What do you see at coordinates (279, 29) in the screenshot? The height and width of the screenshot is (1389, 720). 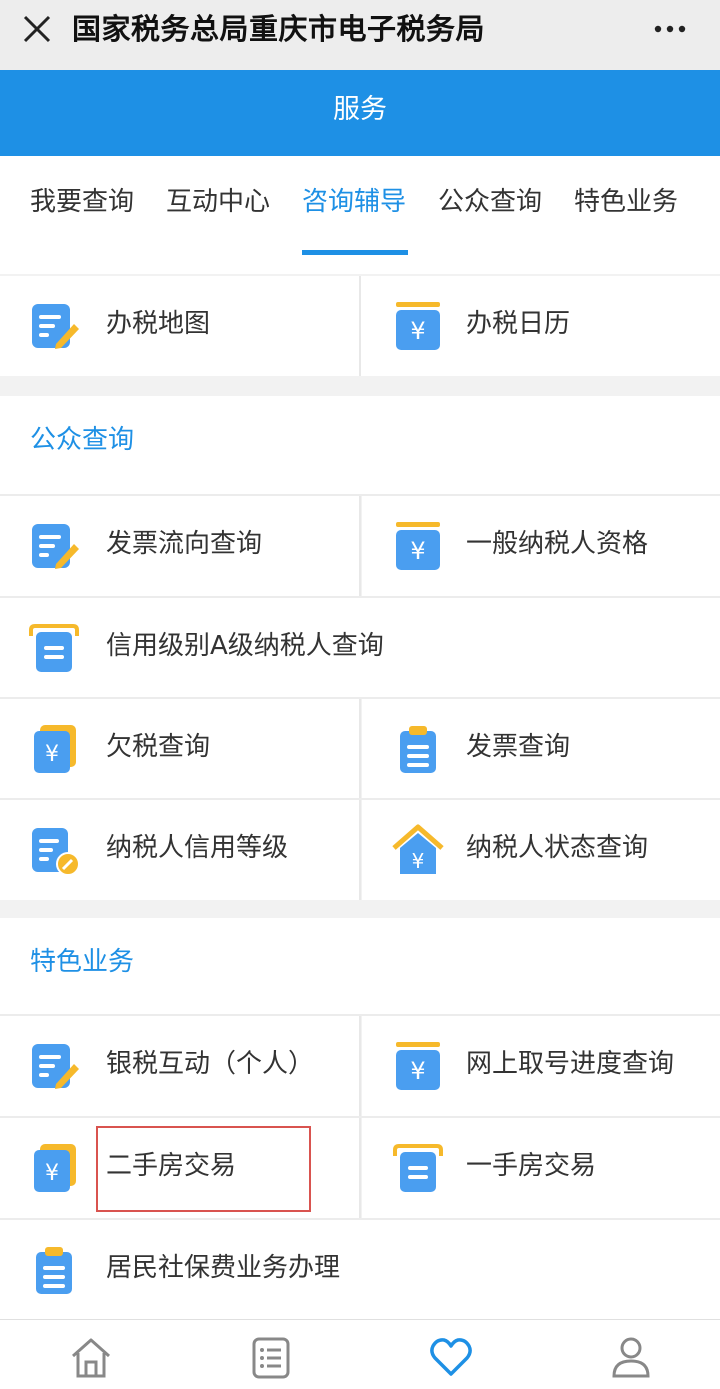 I see `window-title: 国家税务总局重庆市电子税务局` at bounding box center [279, 29].